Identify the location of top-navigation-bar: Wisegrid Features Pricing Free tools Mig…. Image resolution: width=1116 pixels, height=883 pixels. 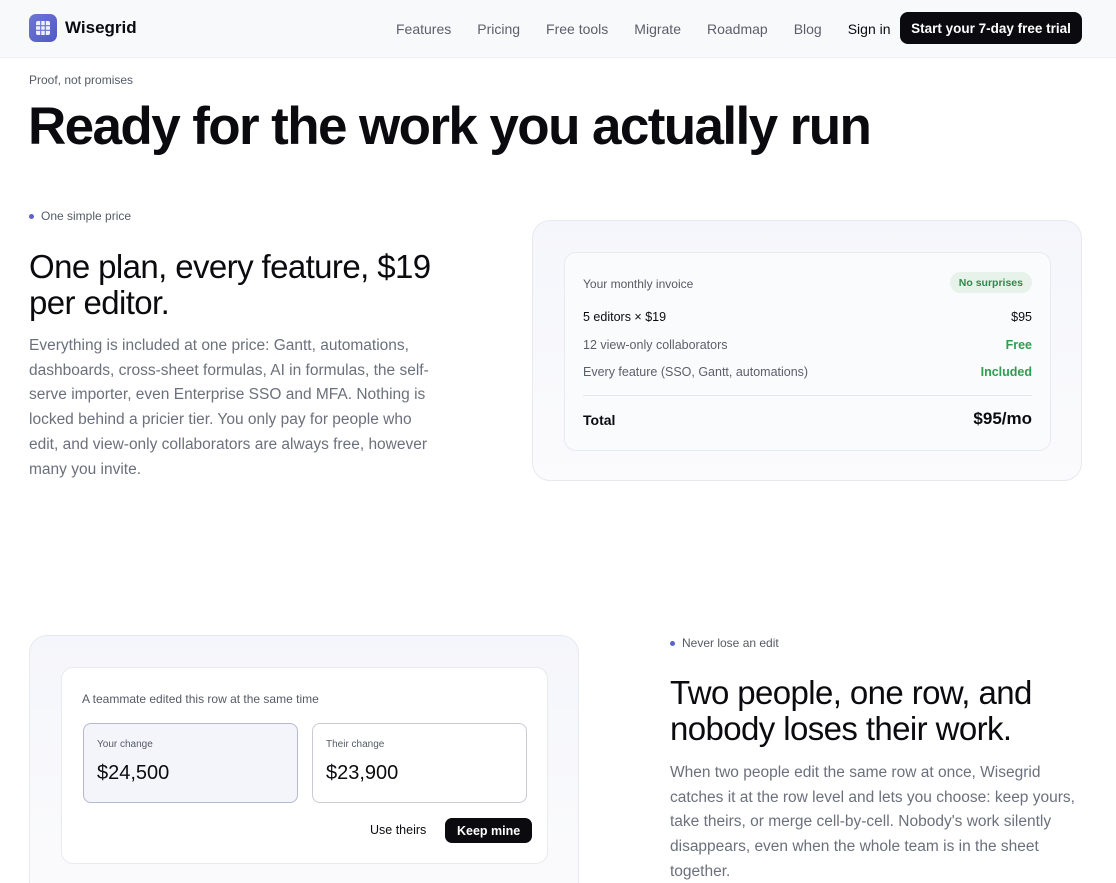
(558, 29).